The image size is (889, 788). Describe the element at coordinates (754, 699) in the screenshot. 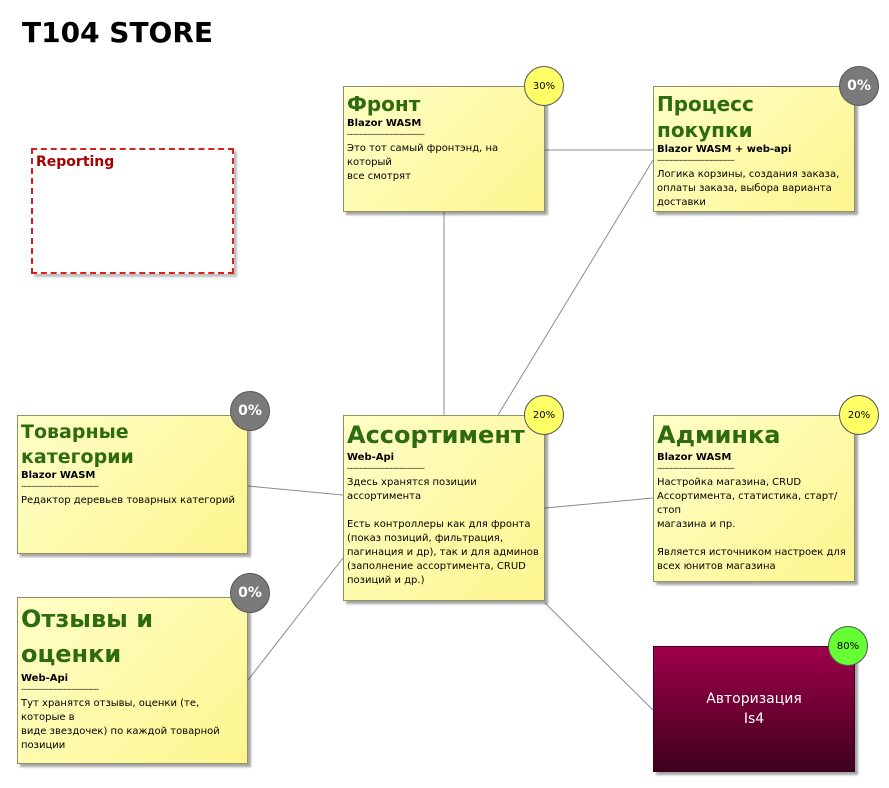

I see `node-auth-label: Авторизация` at that location.